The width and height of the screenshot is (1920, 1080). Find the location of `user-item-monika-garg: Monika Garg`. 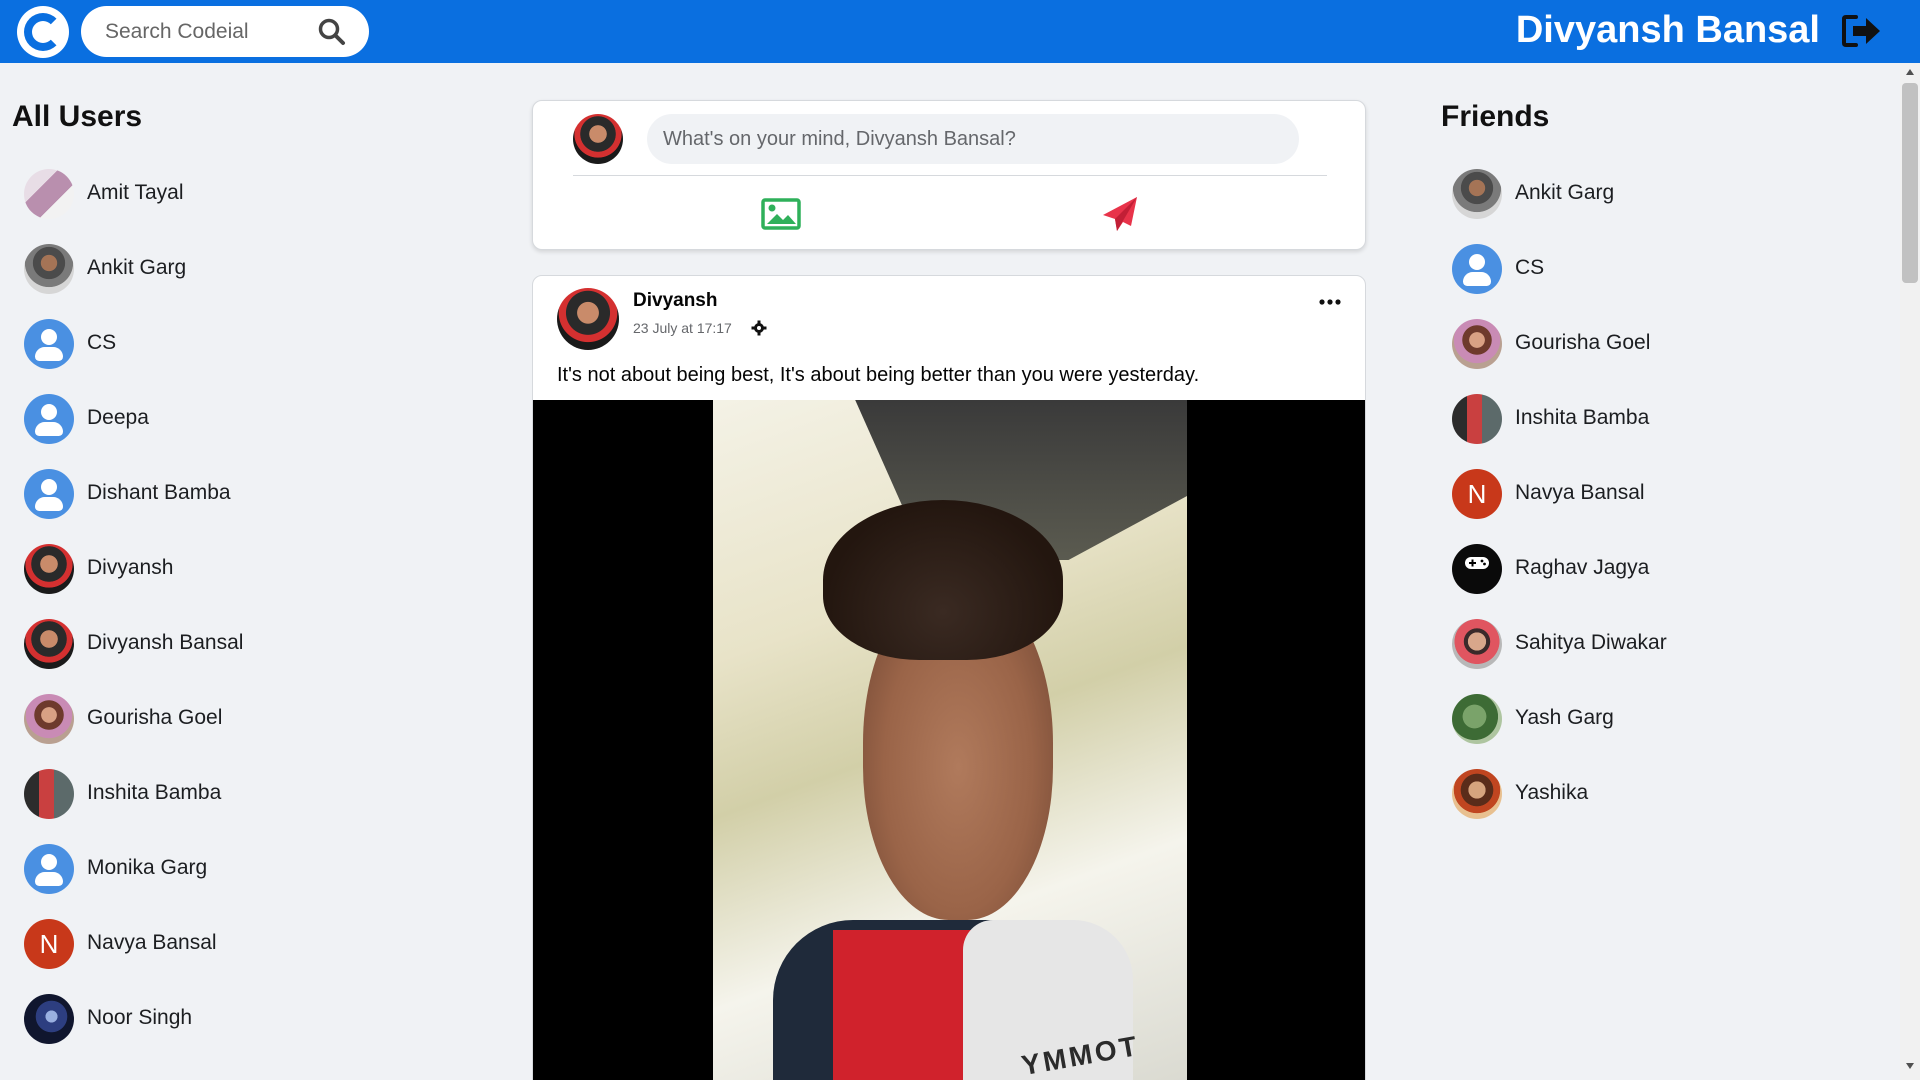

user-item-monika-garg: Monika Garg is located at coordinates (204, 869).